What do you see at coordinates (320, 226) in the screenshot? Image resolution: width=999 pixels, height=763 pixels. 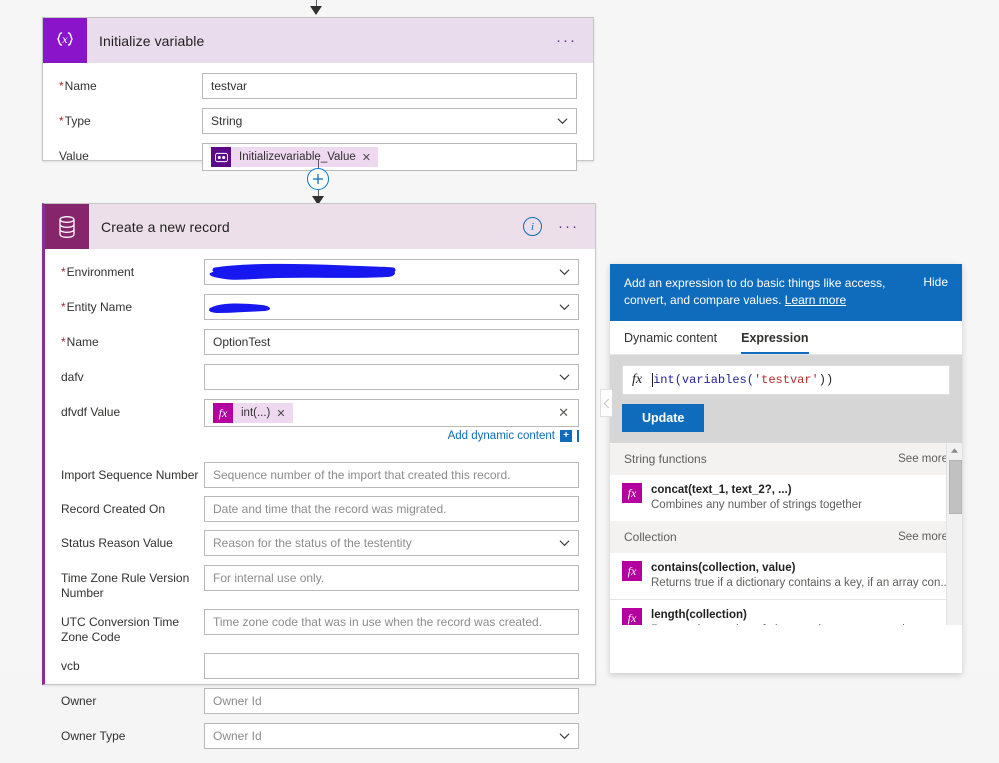 I see `card-header: Create a new record i ···` at bounding box center [320, 226].